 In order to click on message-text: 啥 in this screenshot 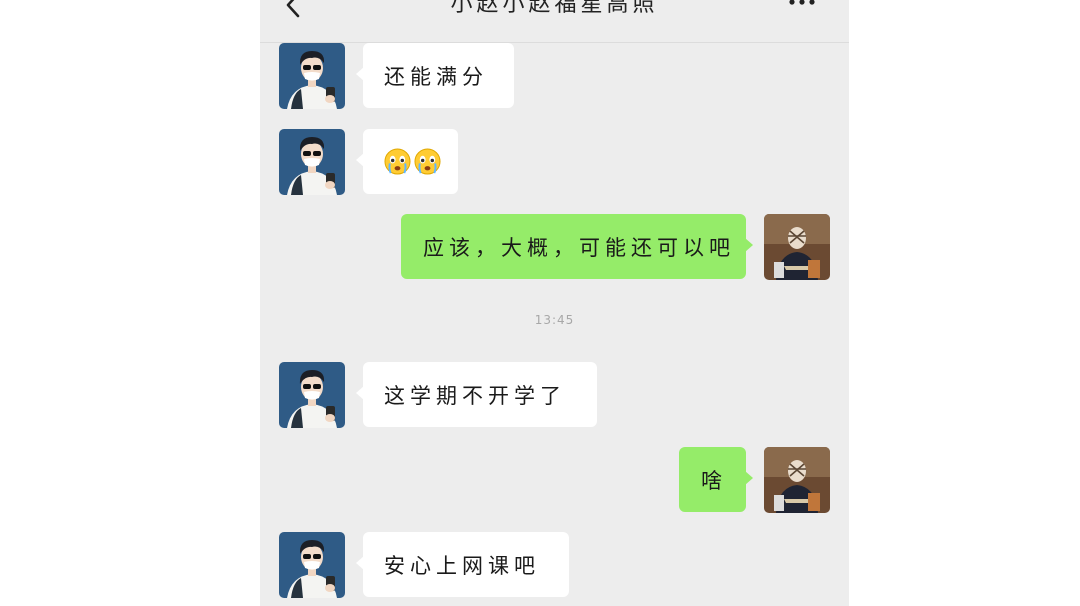, I will do `click(714, 480)`.